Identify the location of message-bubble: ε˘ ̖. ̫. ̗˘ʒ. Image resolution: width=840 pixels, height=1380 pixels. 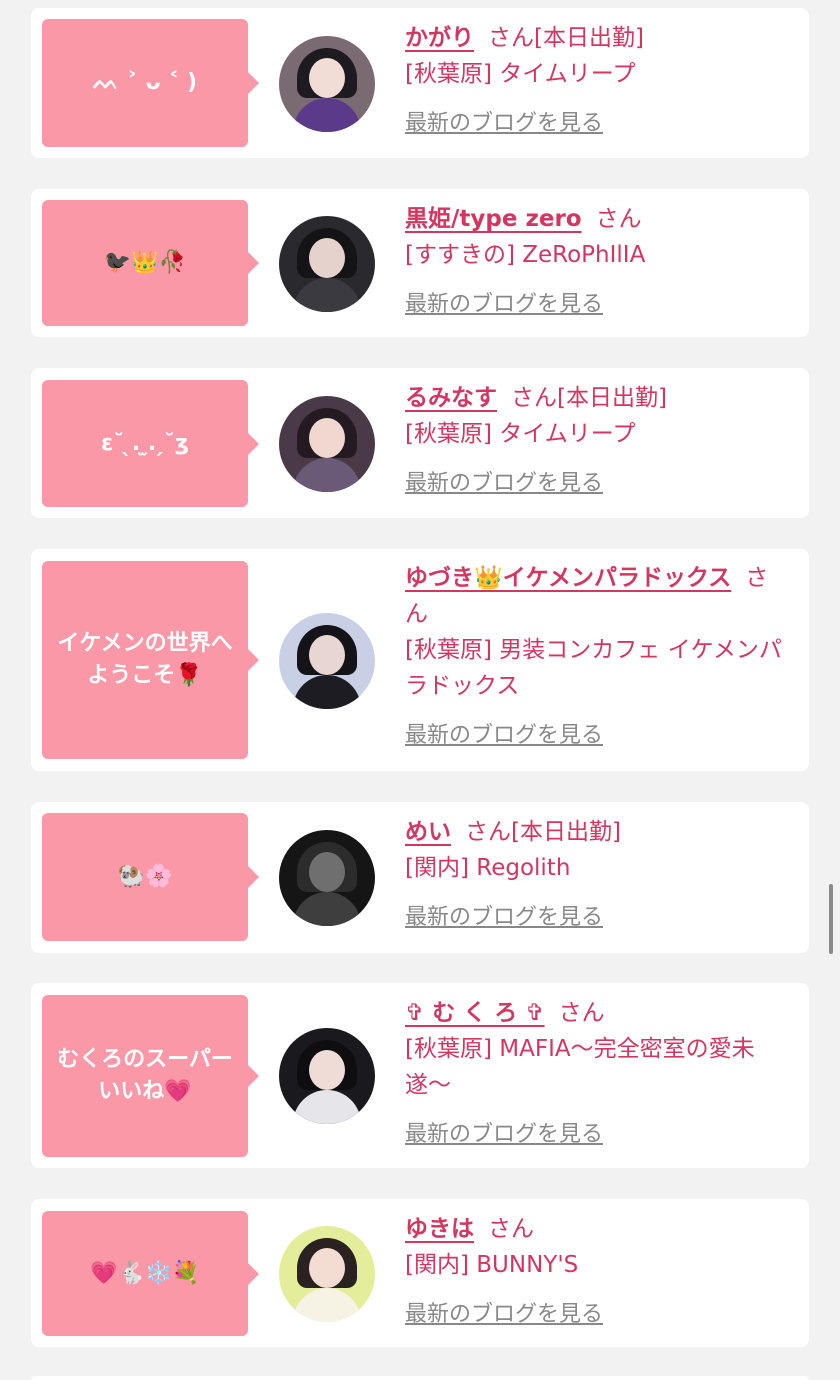
(150, 443).